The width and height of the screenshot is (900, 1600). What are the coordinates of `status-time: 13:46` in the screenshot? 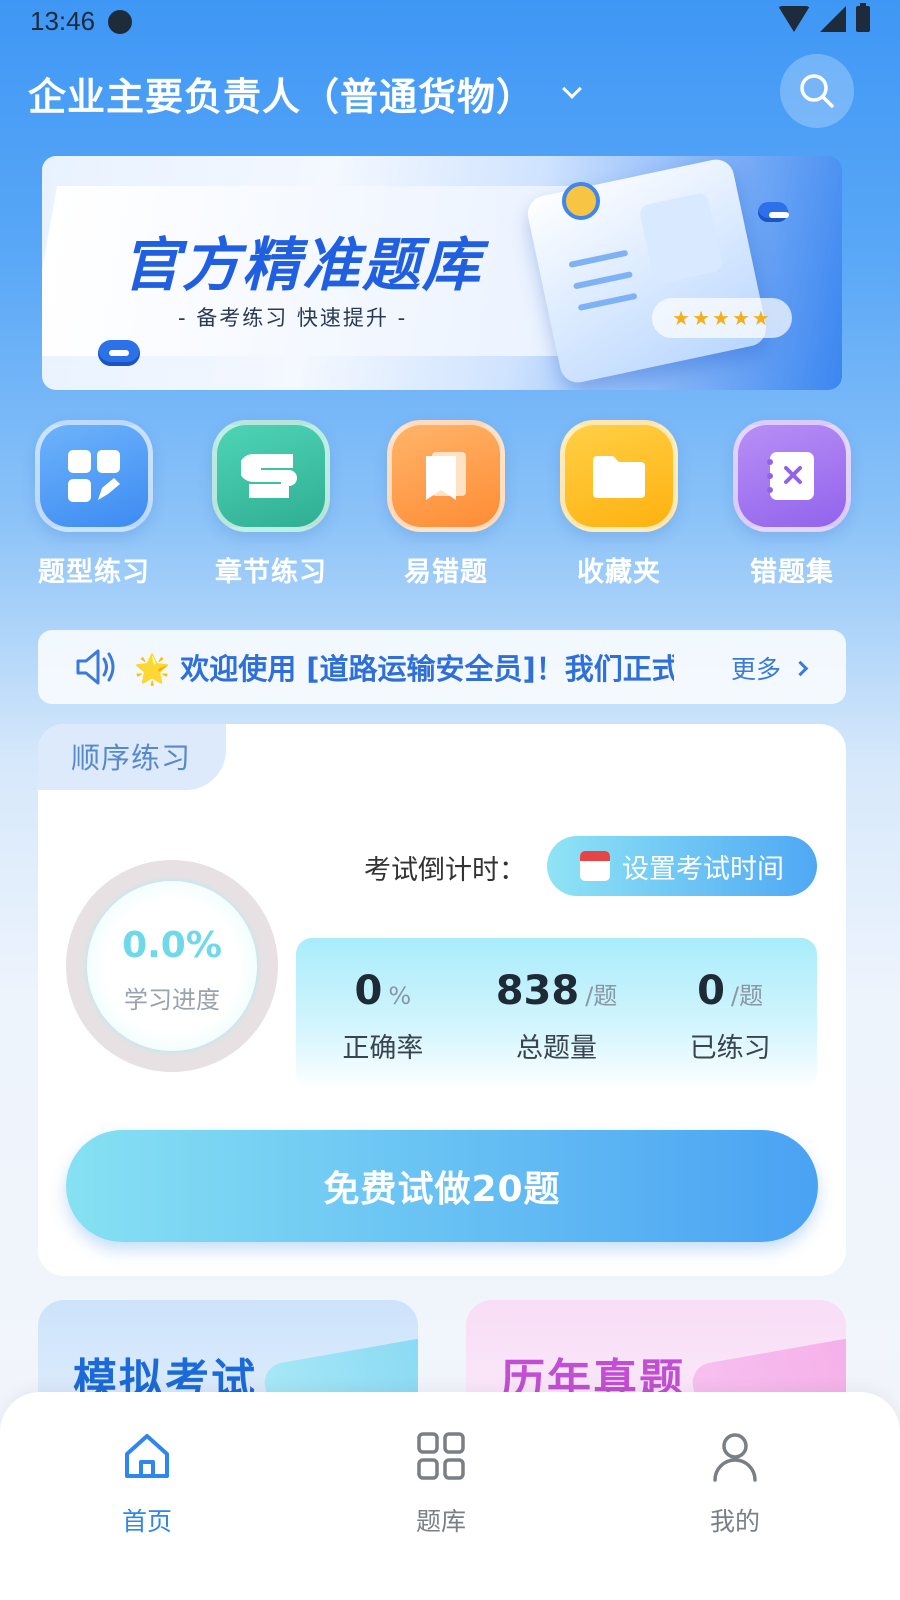 It's located at (63, 21).